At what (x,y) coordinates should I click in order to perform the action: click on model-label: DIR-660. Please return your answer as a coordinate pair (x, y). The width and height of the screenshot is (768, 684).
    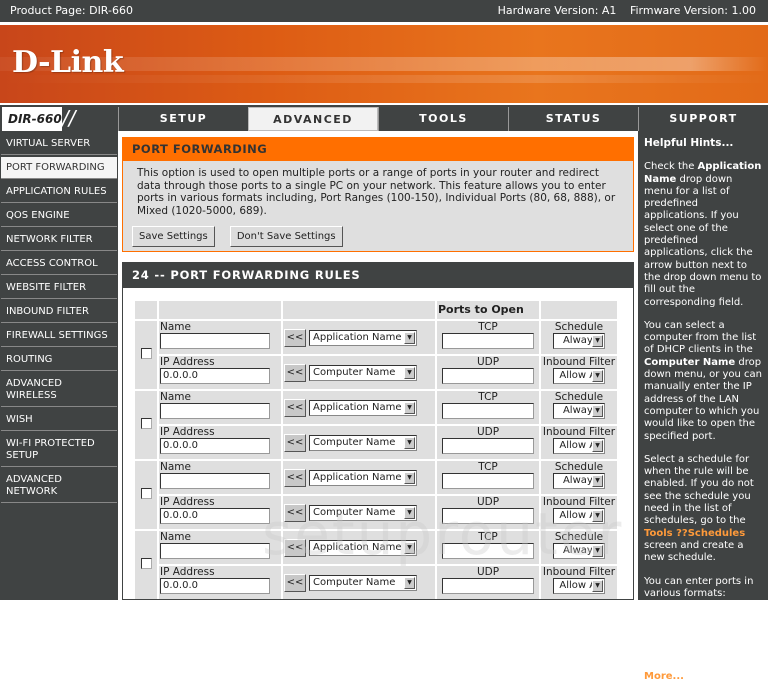
    Looking at the image, I should click on (32, 119).